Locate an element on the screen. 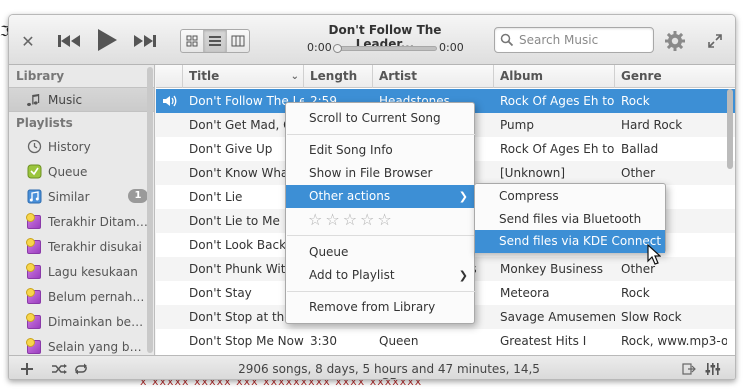 This screenshot has height=390, width=750. search-input is located at coordinates (584, 40).